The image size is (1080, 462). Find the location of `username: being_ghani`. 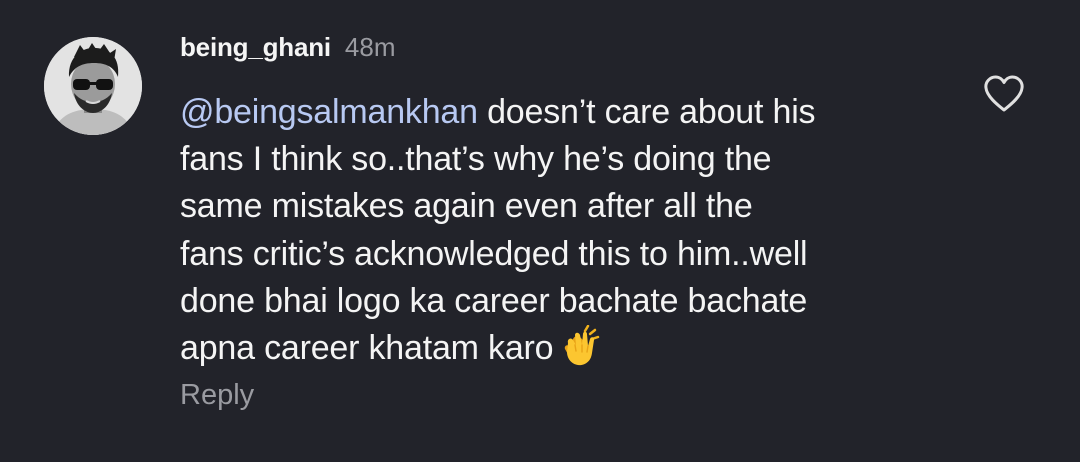

username: being_ghani is located at coordinates (255, 47).